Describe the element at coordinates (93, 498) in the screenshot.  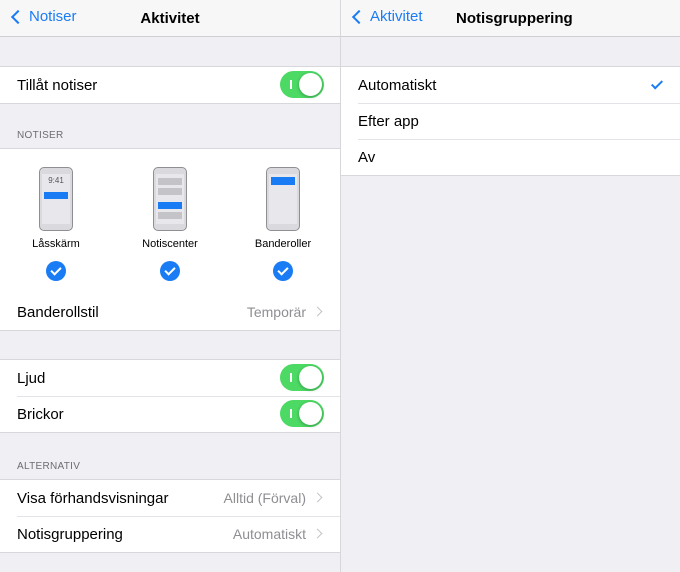
I see `show-previews-label: Visa förhandsvisningar` at that location.